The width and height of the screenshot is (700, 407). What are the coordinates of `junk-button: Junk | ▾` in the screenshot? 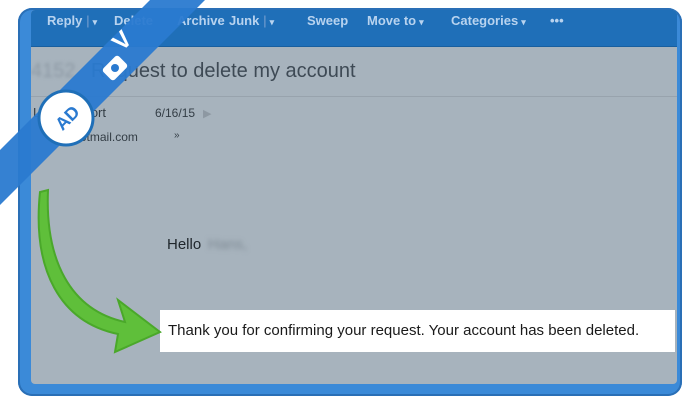 It's located at (251, 20).